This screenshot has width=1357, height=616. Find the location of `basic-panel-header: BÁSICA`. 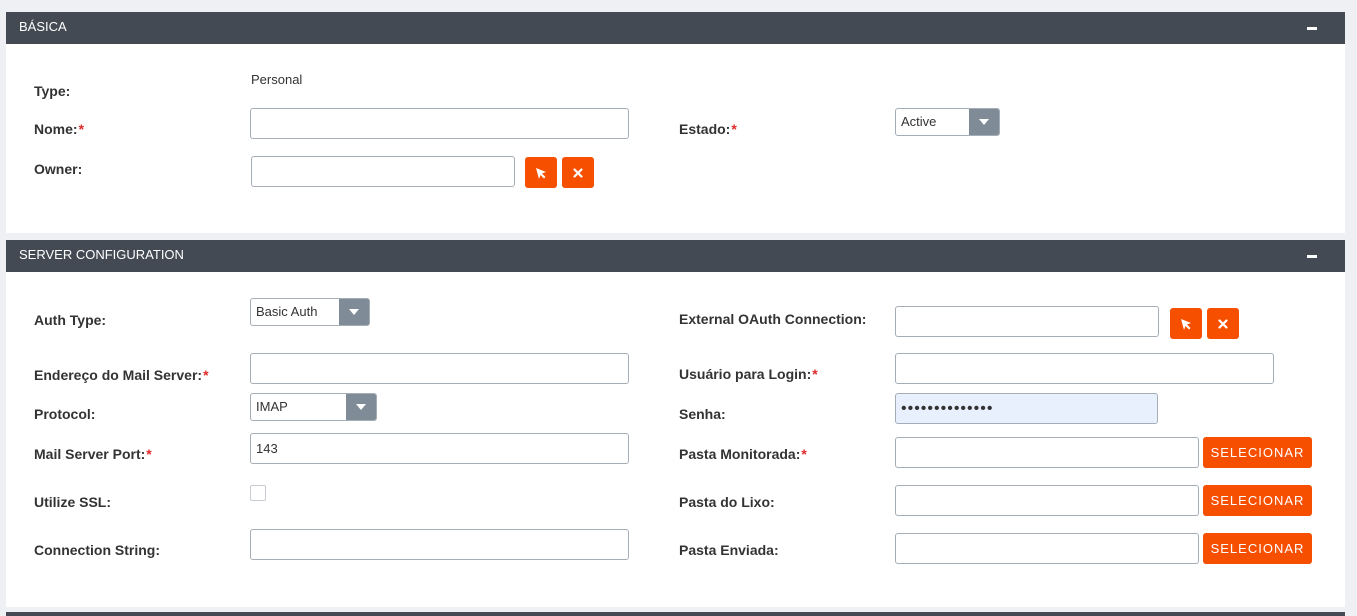

basic-panel-header: BÁSICA is located at coordinates (675, 28).